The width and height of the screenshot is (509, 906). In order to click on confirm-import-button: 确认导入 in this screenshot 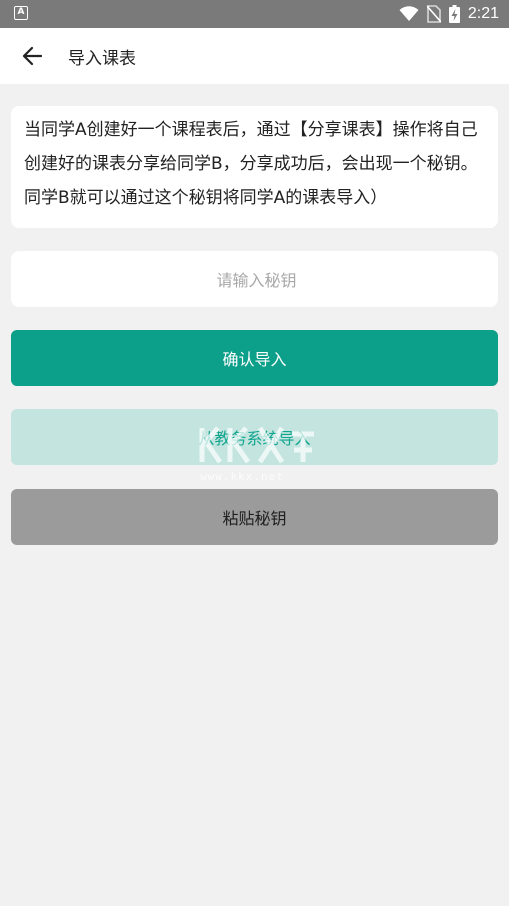, I will do `click(254, 358)`.